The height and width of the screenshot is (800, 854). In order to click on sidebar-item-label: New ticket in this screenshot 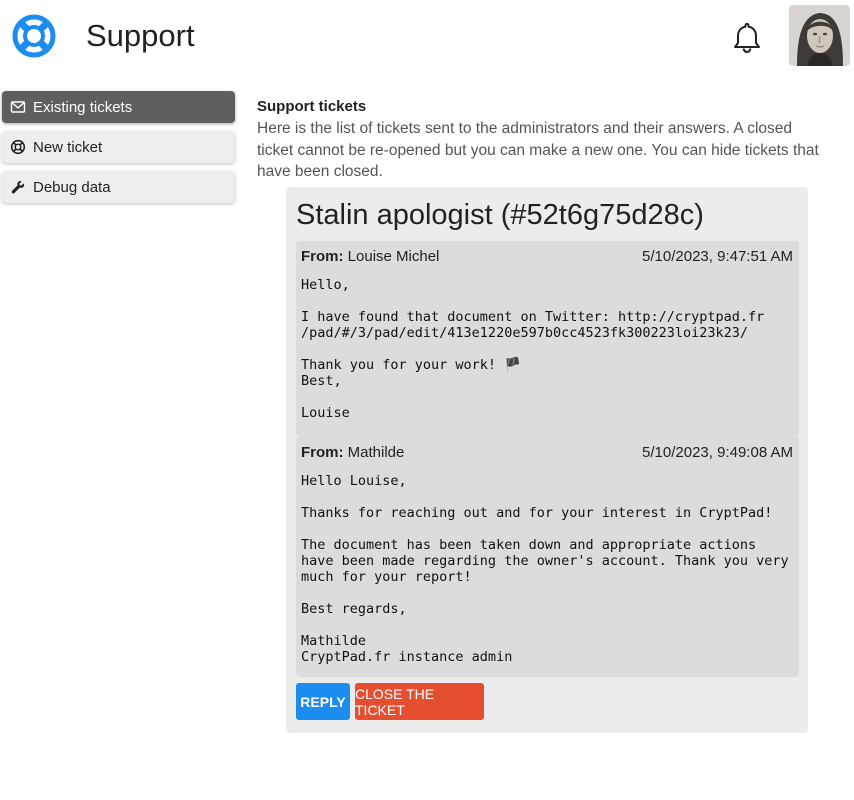, I will do `click(68, 147)`.